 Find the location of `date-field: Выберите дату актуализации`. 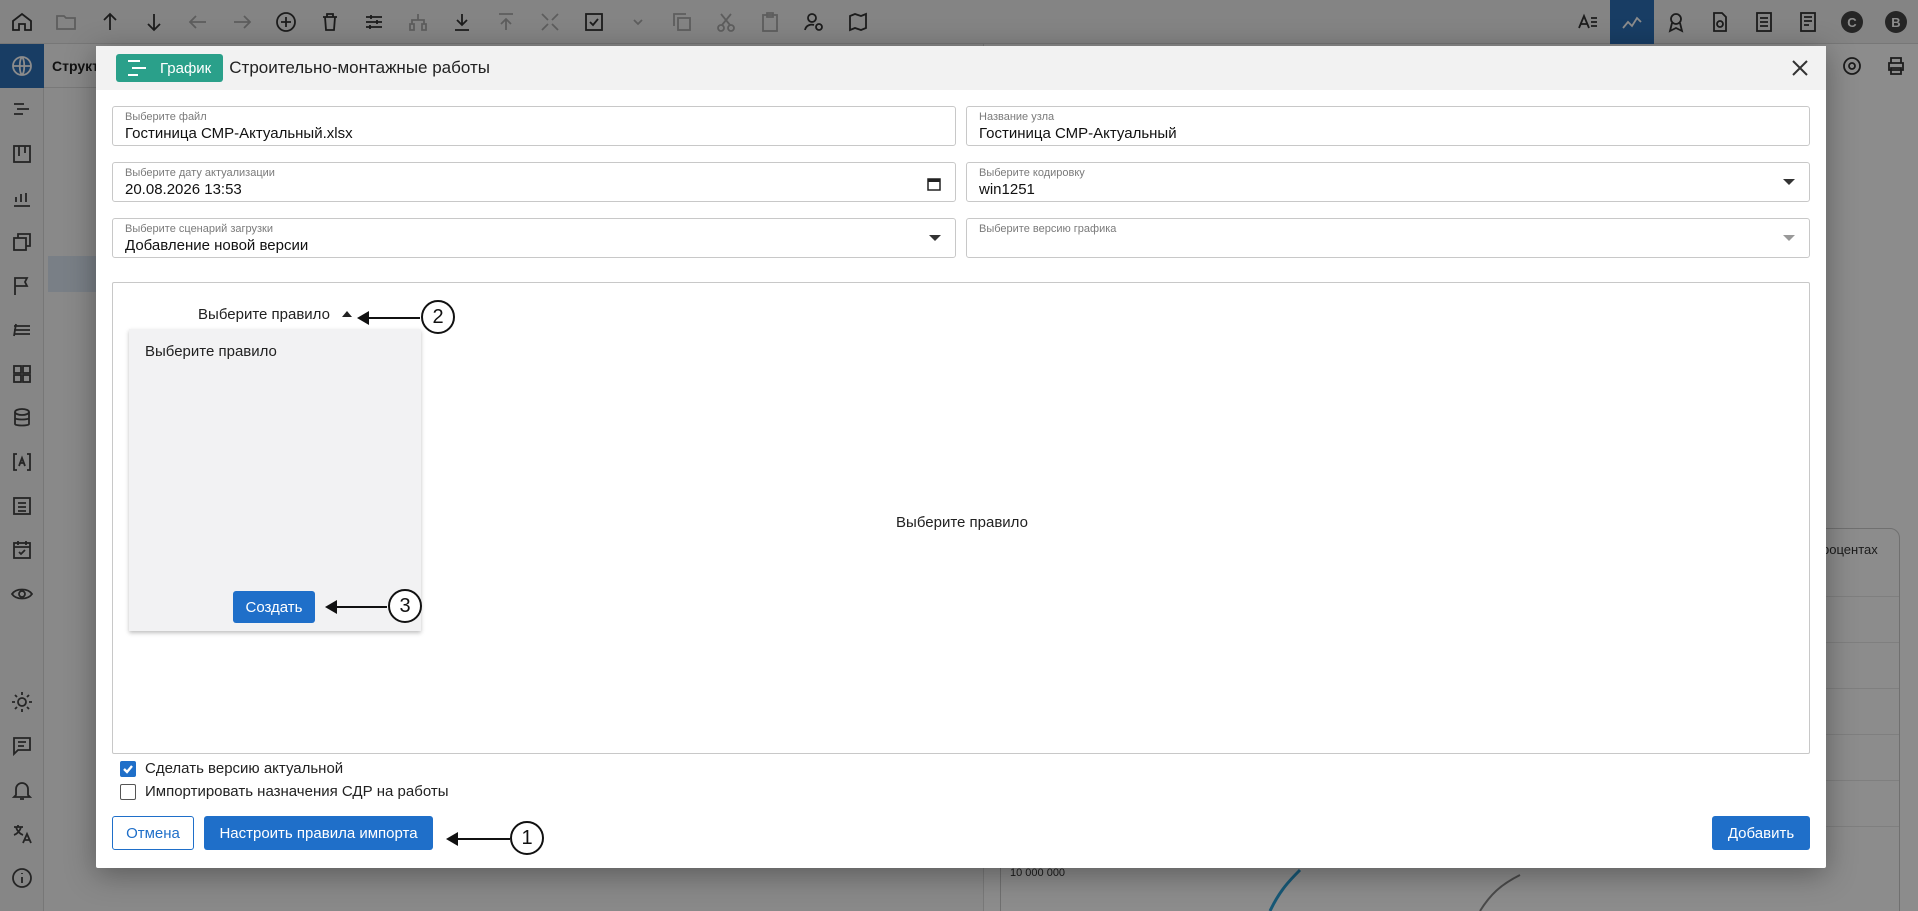

date-field: Выберите дату актуализации is located at coordinates (534, 182).